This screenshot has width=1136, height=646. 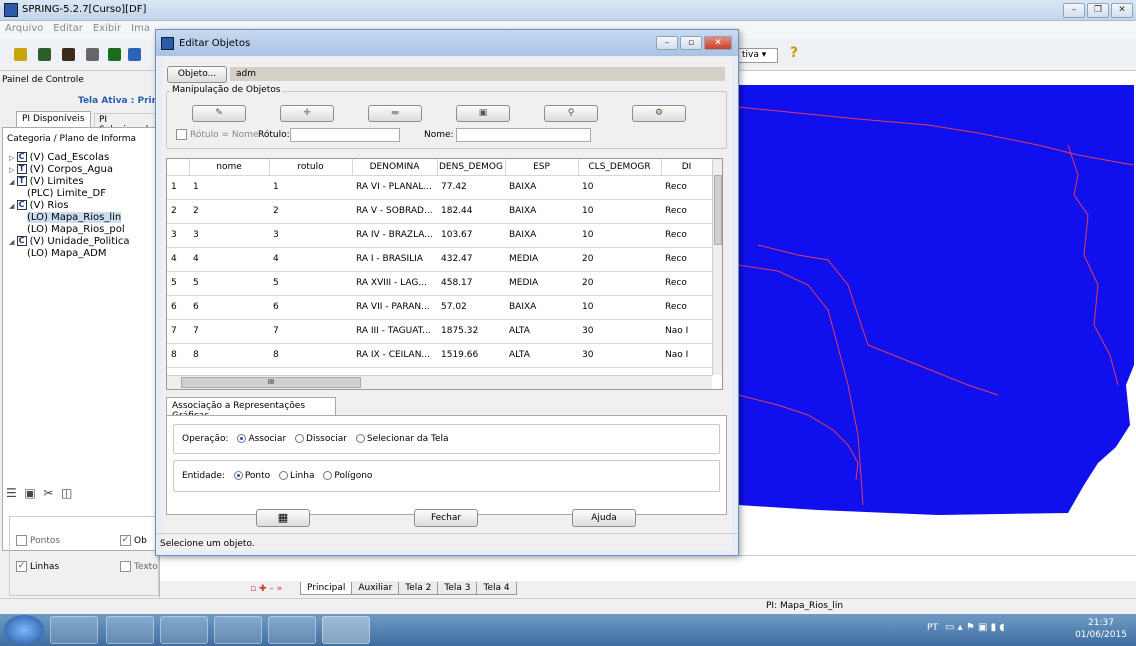 I want to click on tab-association: Associação a Representações Gráficas, so click(x=251, y=409).